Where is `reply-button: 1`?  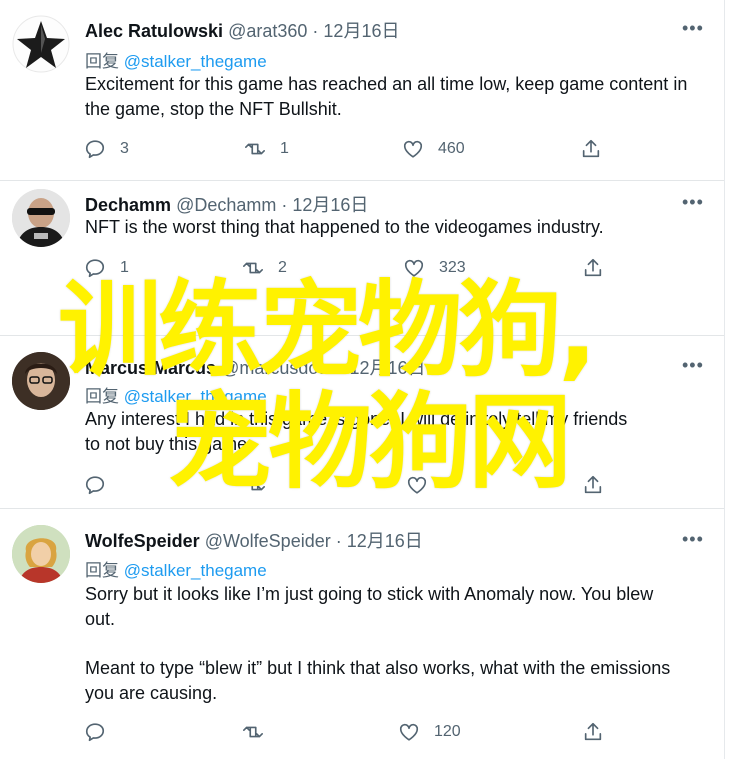 reply-button: 1 is located at coordinates (106, 268).